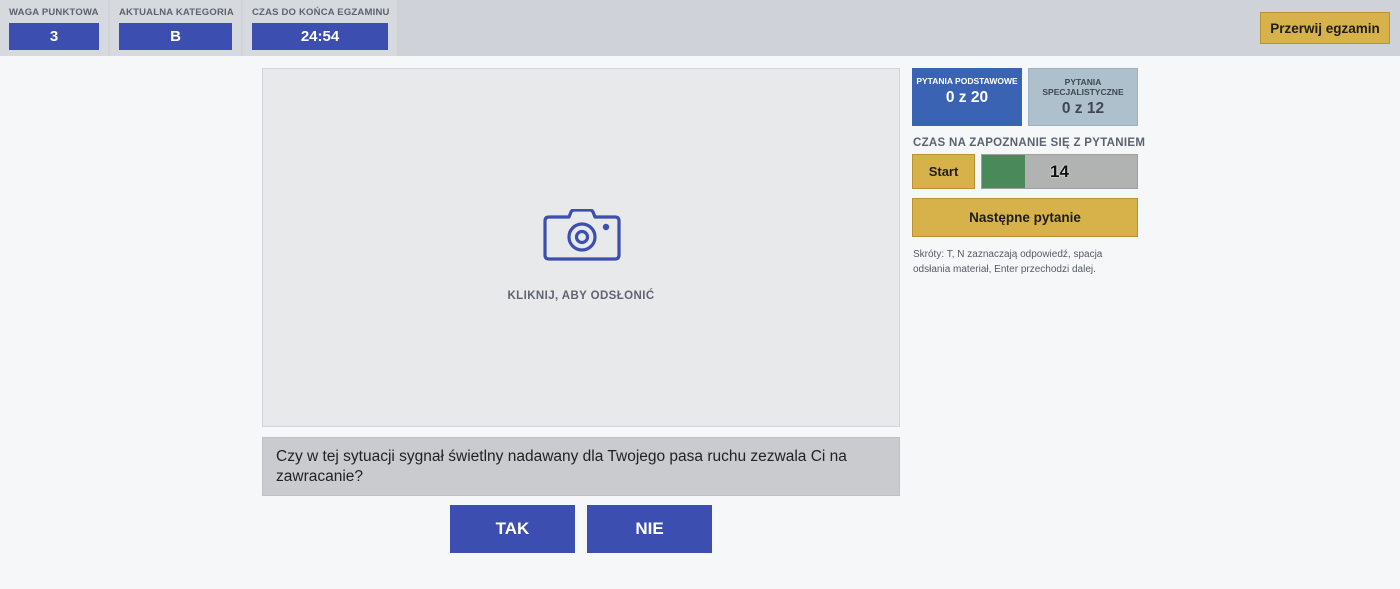  I want to click on basic-questions-label: PYTANIA PODSTAWOWE, so click(967, 81).